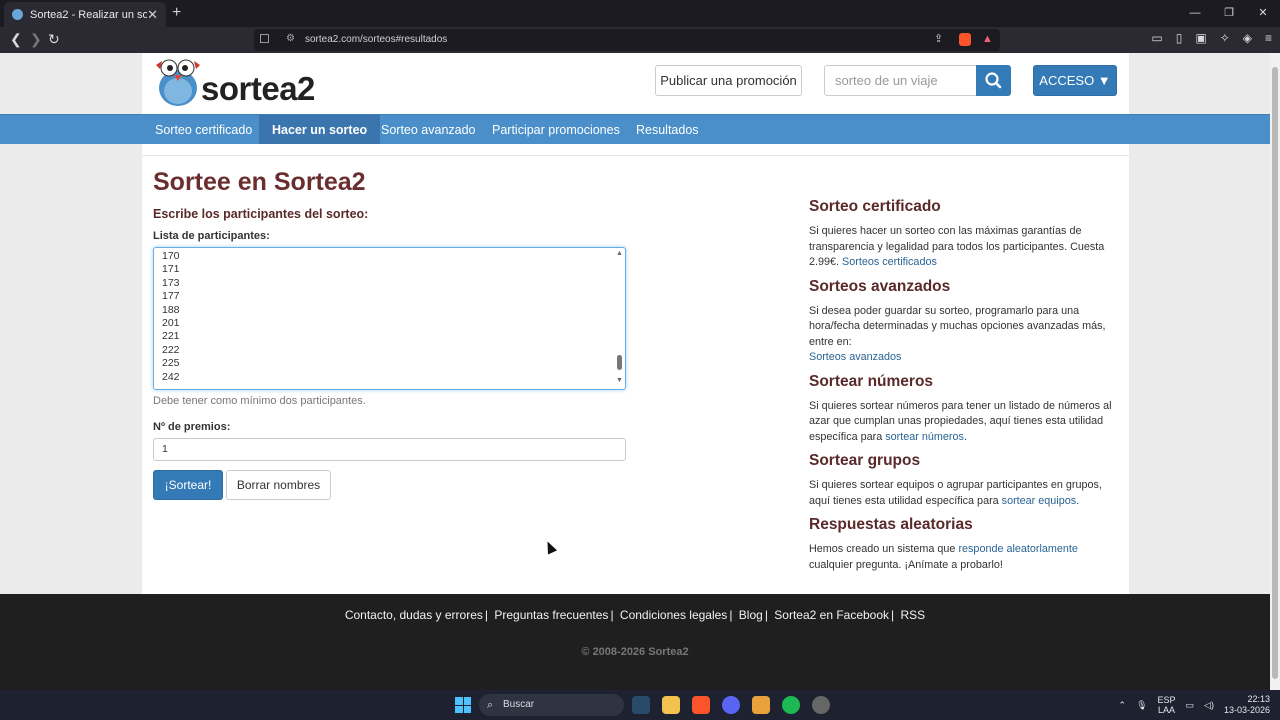 The image size is (1280, 720). Describe the element at coordinates (261, 214) in the screenshot. I see `form-subtitle: Escribe los participantes del sorteo:` at that location.